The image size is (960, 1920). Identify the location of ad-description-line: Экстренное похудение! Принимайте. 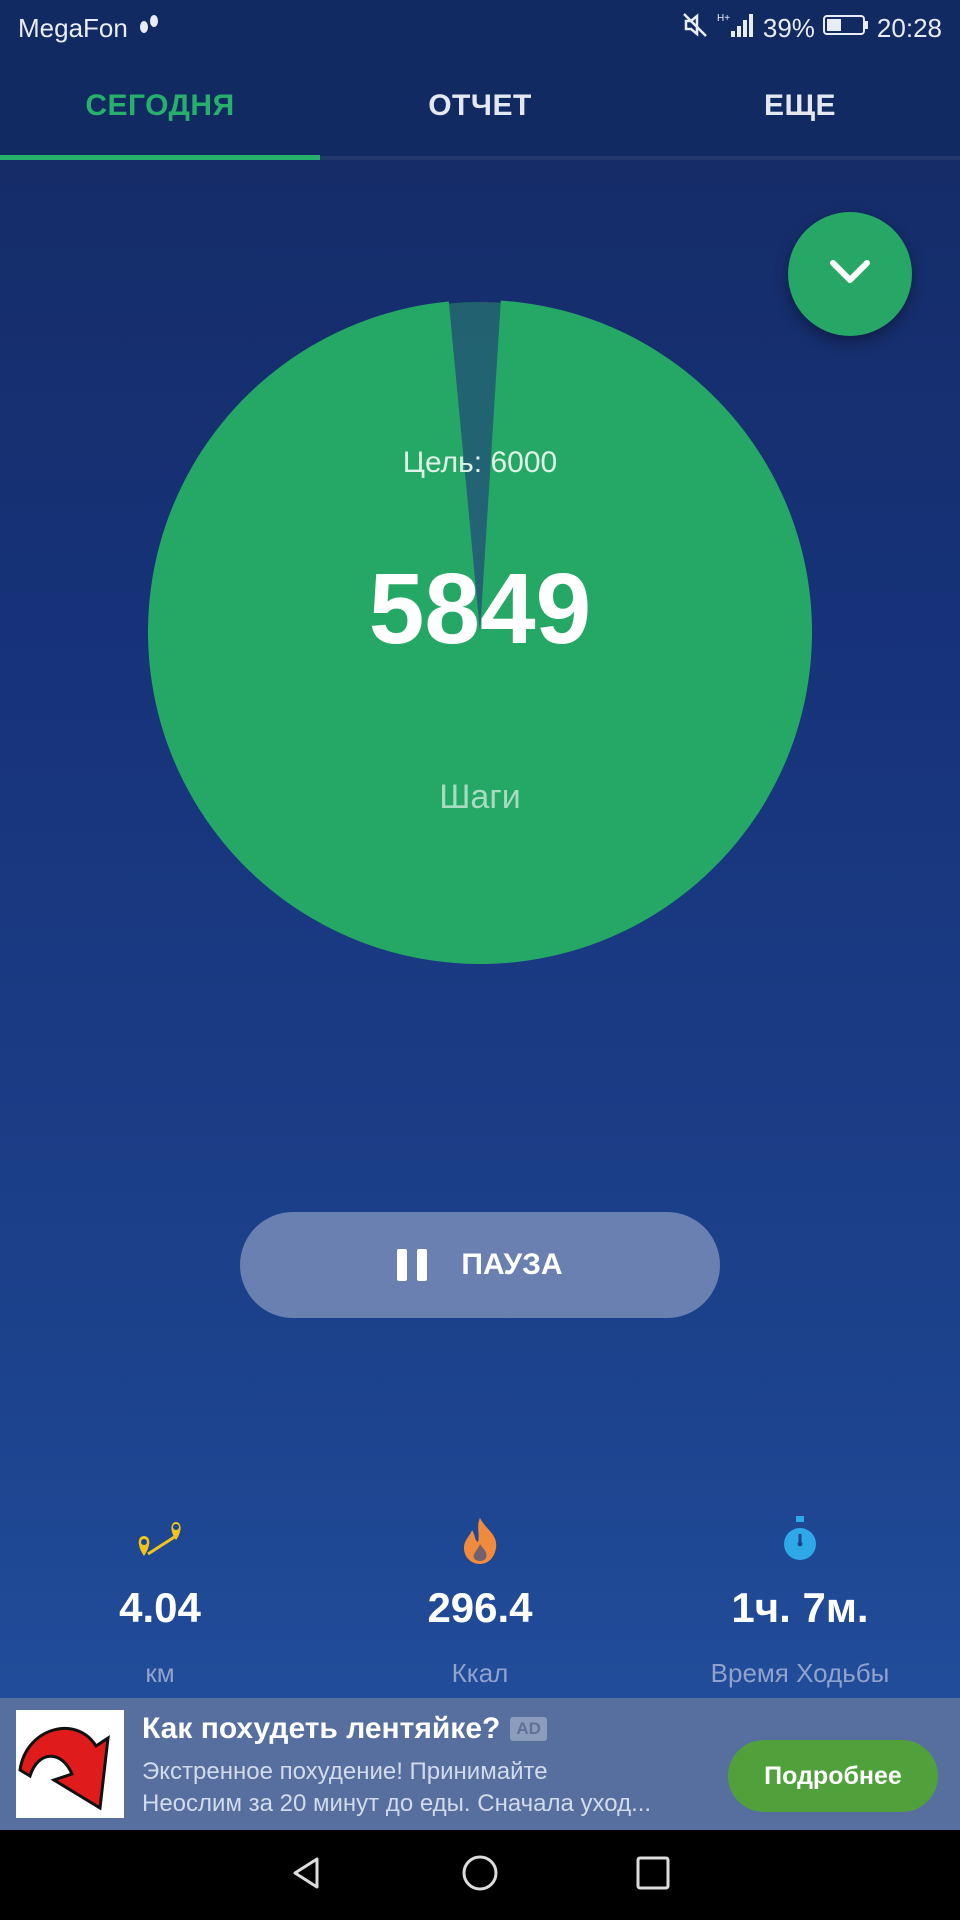
(345, 1771).